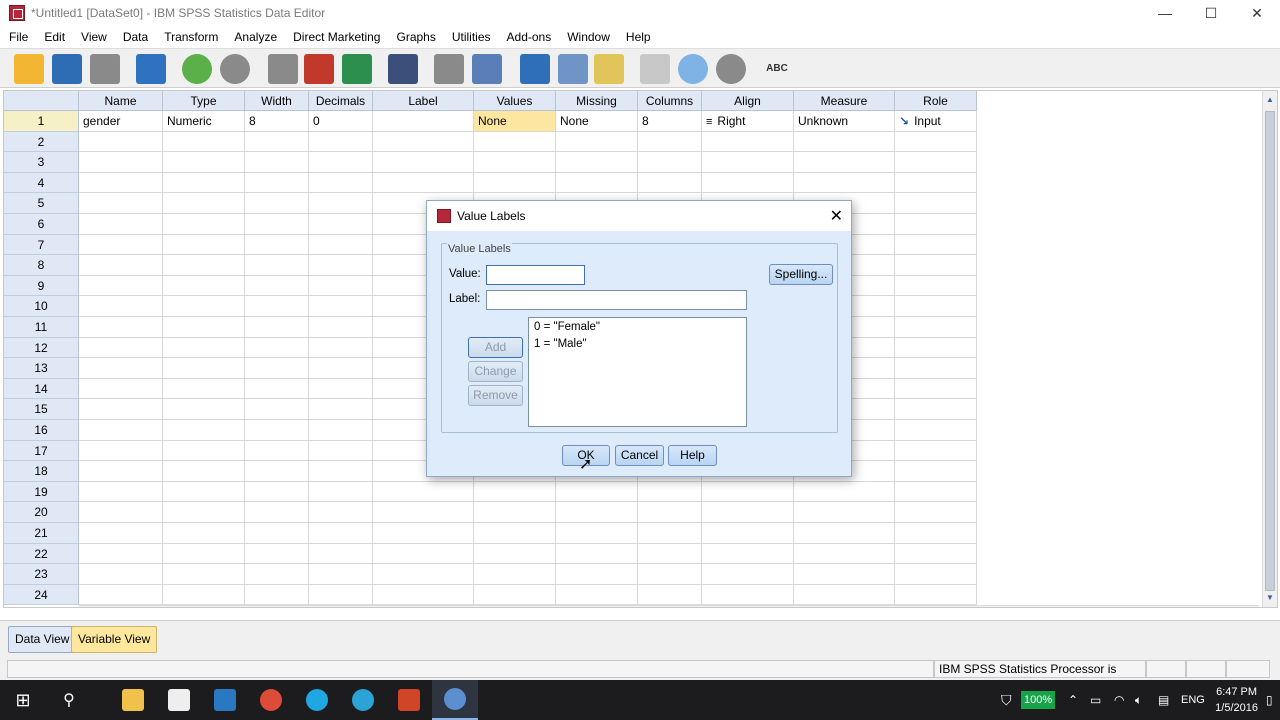 Image resolution: width=1280 pixels, height=720 pixels. I want to click on menu-edit: Edit, so click(54, 37).